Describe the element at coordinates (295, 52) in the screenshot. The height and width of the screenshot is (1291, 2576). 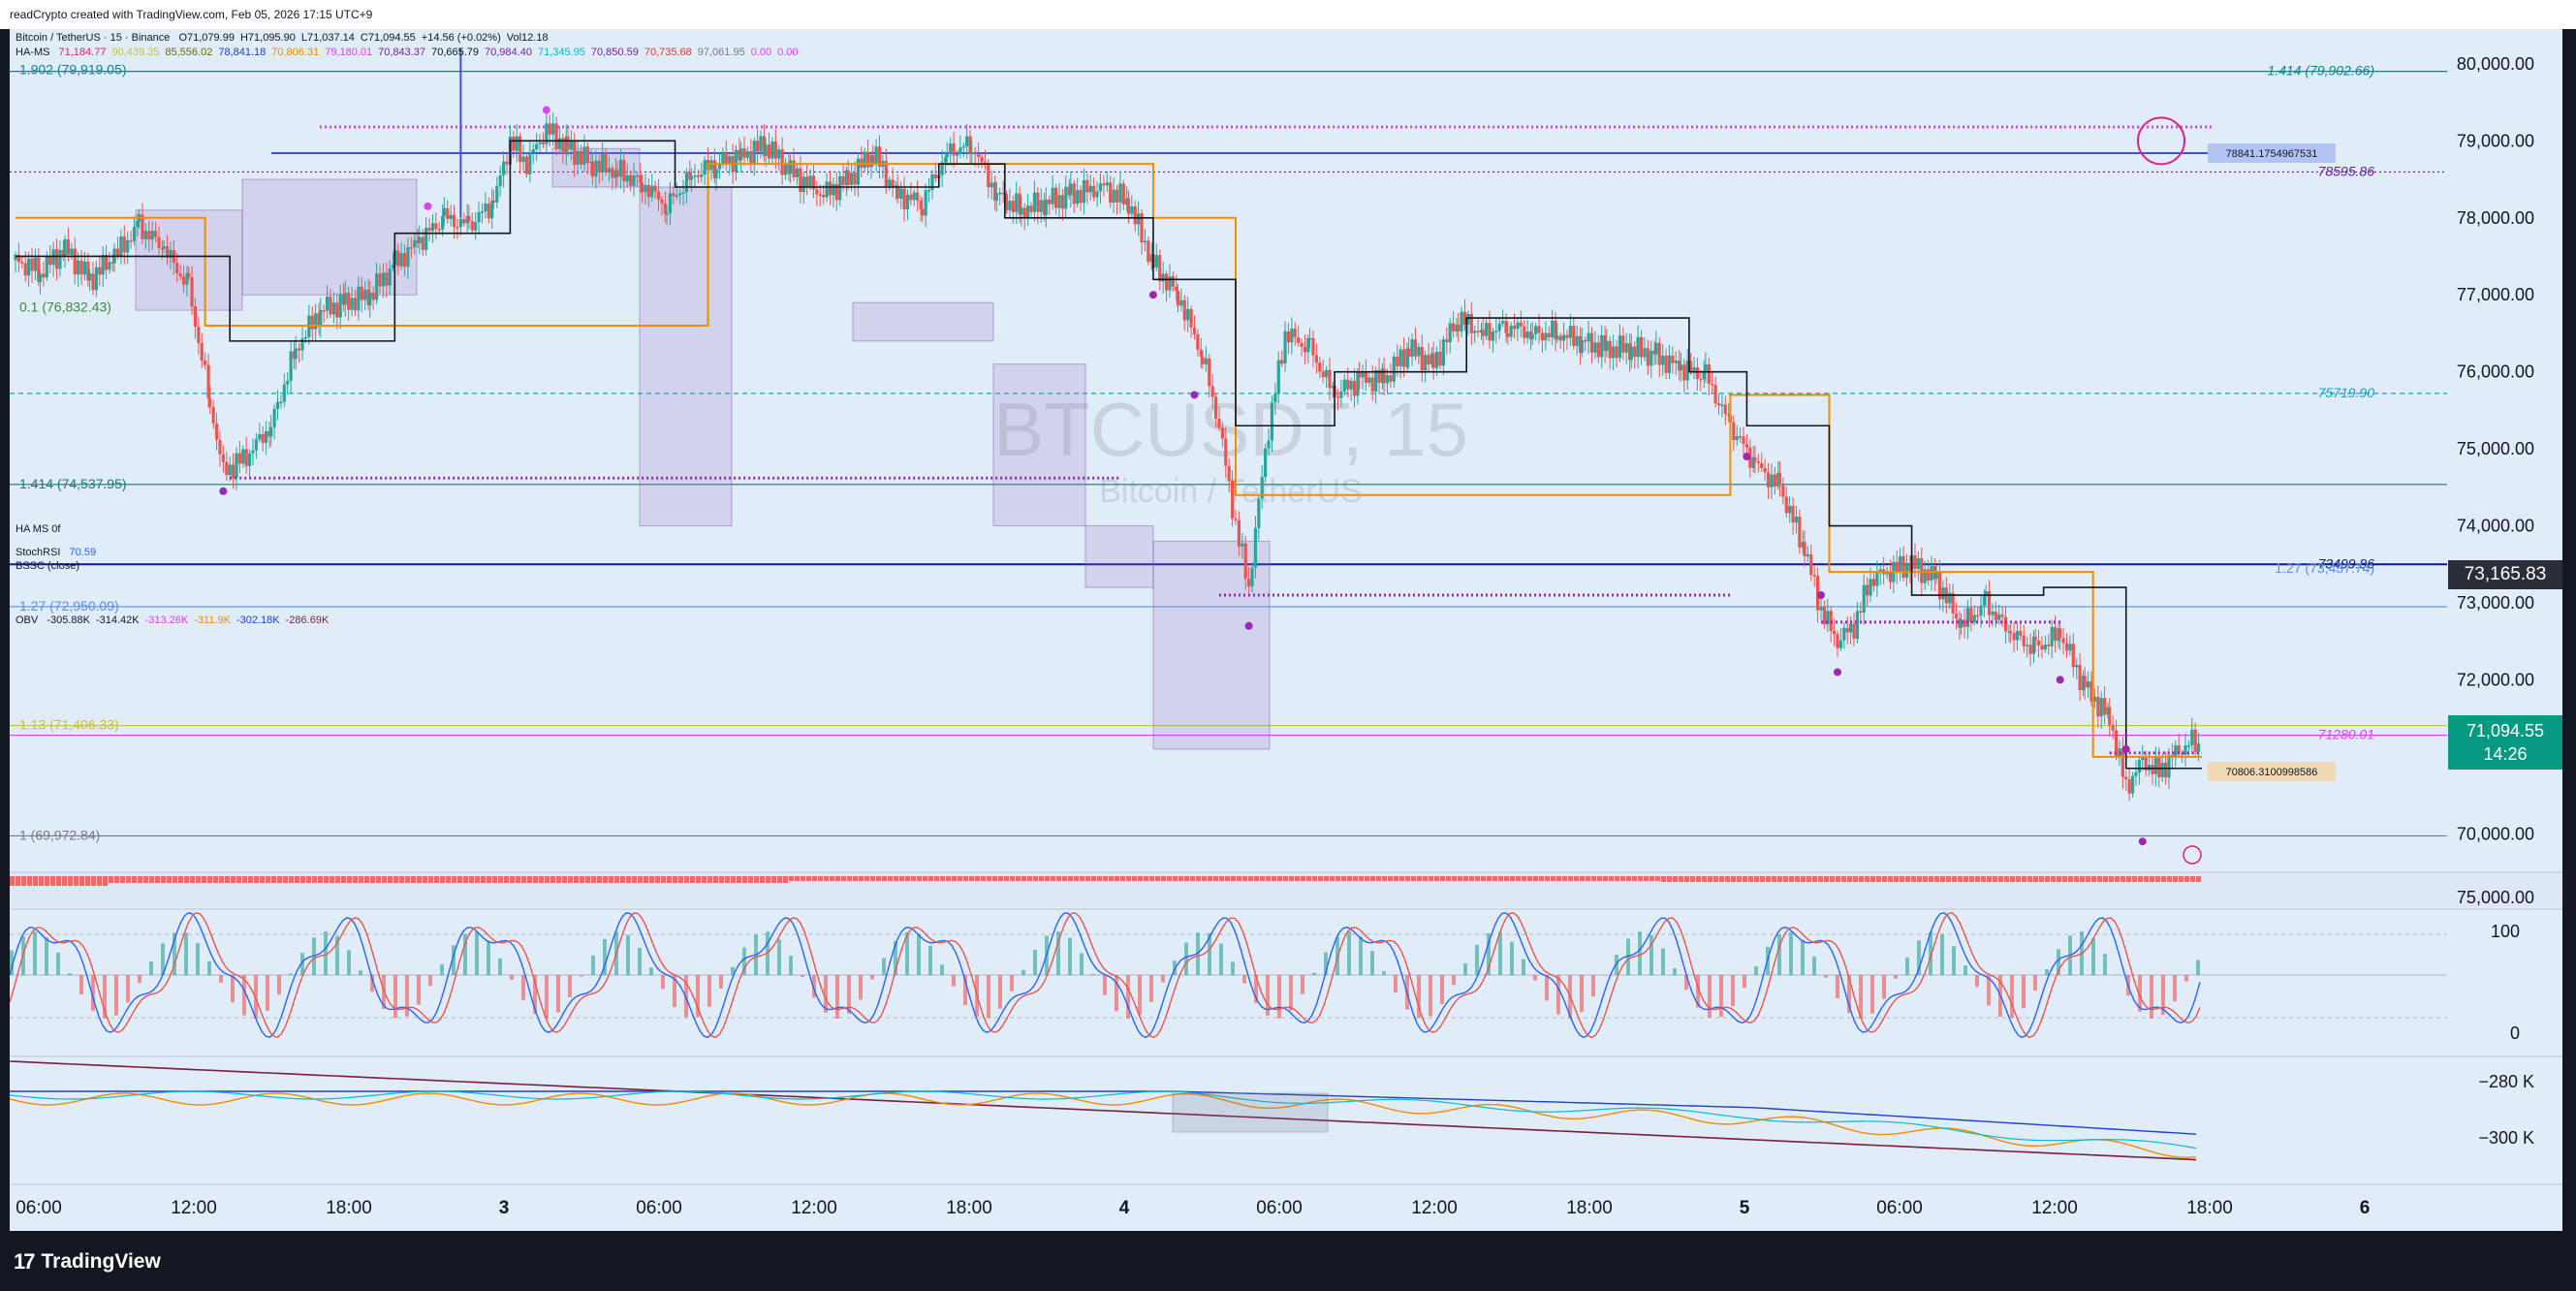
I see `ha-ms-value: 70,806.31` at that location.